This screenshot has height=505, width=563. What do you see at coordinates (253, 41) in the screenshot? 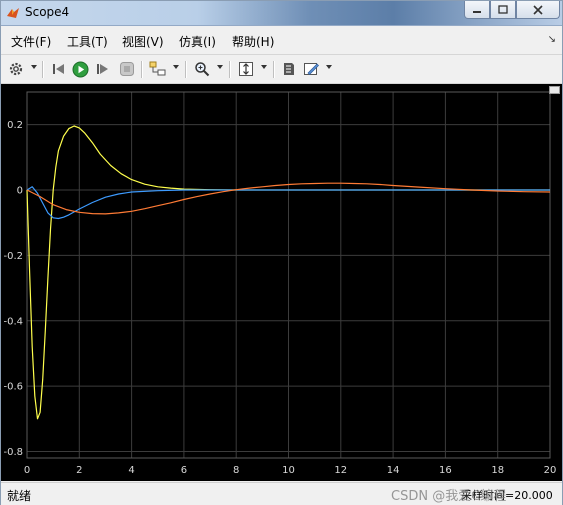
I see `menu-help: 帮助(H)` at bounding box center [253, 41].